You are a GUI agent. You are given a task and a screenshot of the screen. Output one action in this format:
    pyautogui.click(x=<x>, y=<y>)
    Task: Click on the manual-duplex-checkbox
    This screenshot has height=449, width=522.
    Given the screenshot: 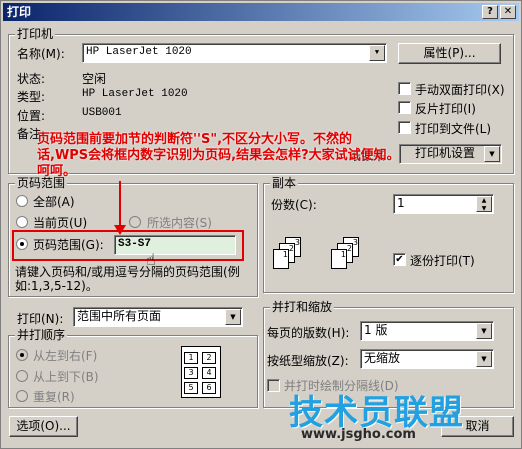 What is the action you would take?
    pyautogui.click(x=404, y=88)
    